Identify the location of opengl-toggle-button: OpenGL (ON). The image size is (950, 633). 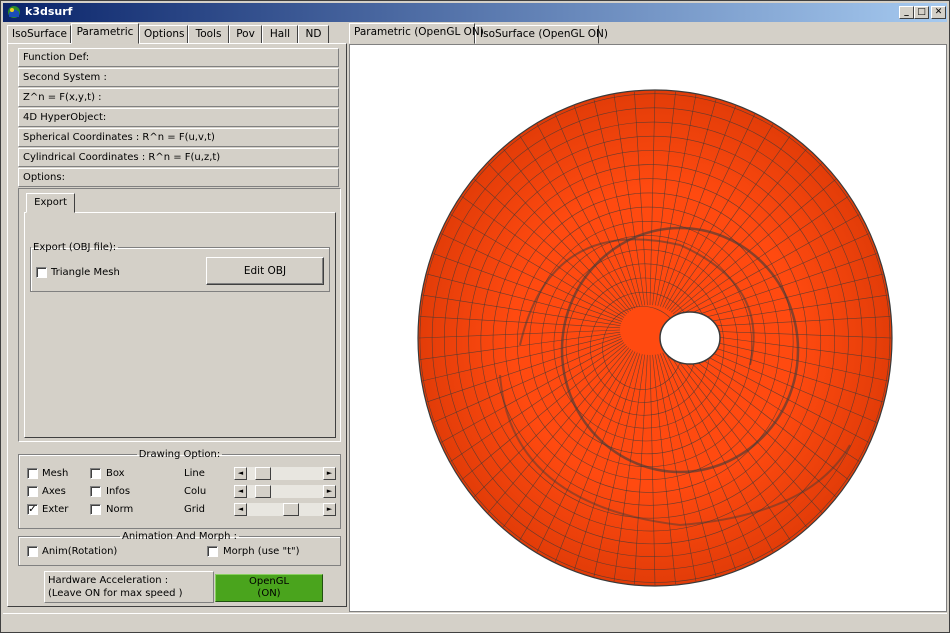
(269, 588).